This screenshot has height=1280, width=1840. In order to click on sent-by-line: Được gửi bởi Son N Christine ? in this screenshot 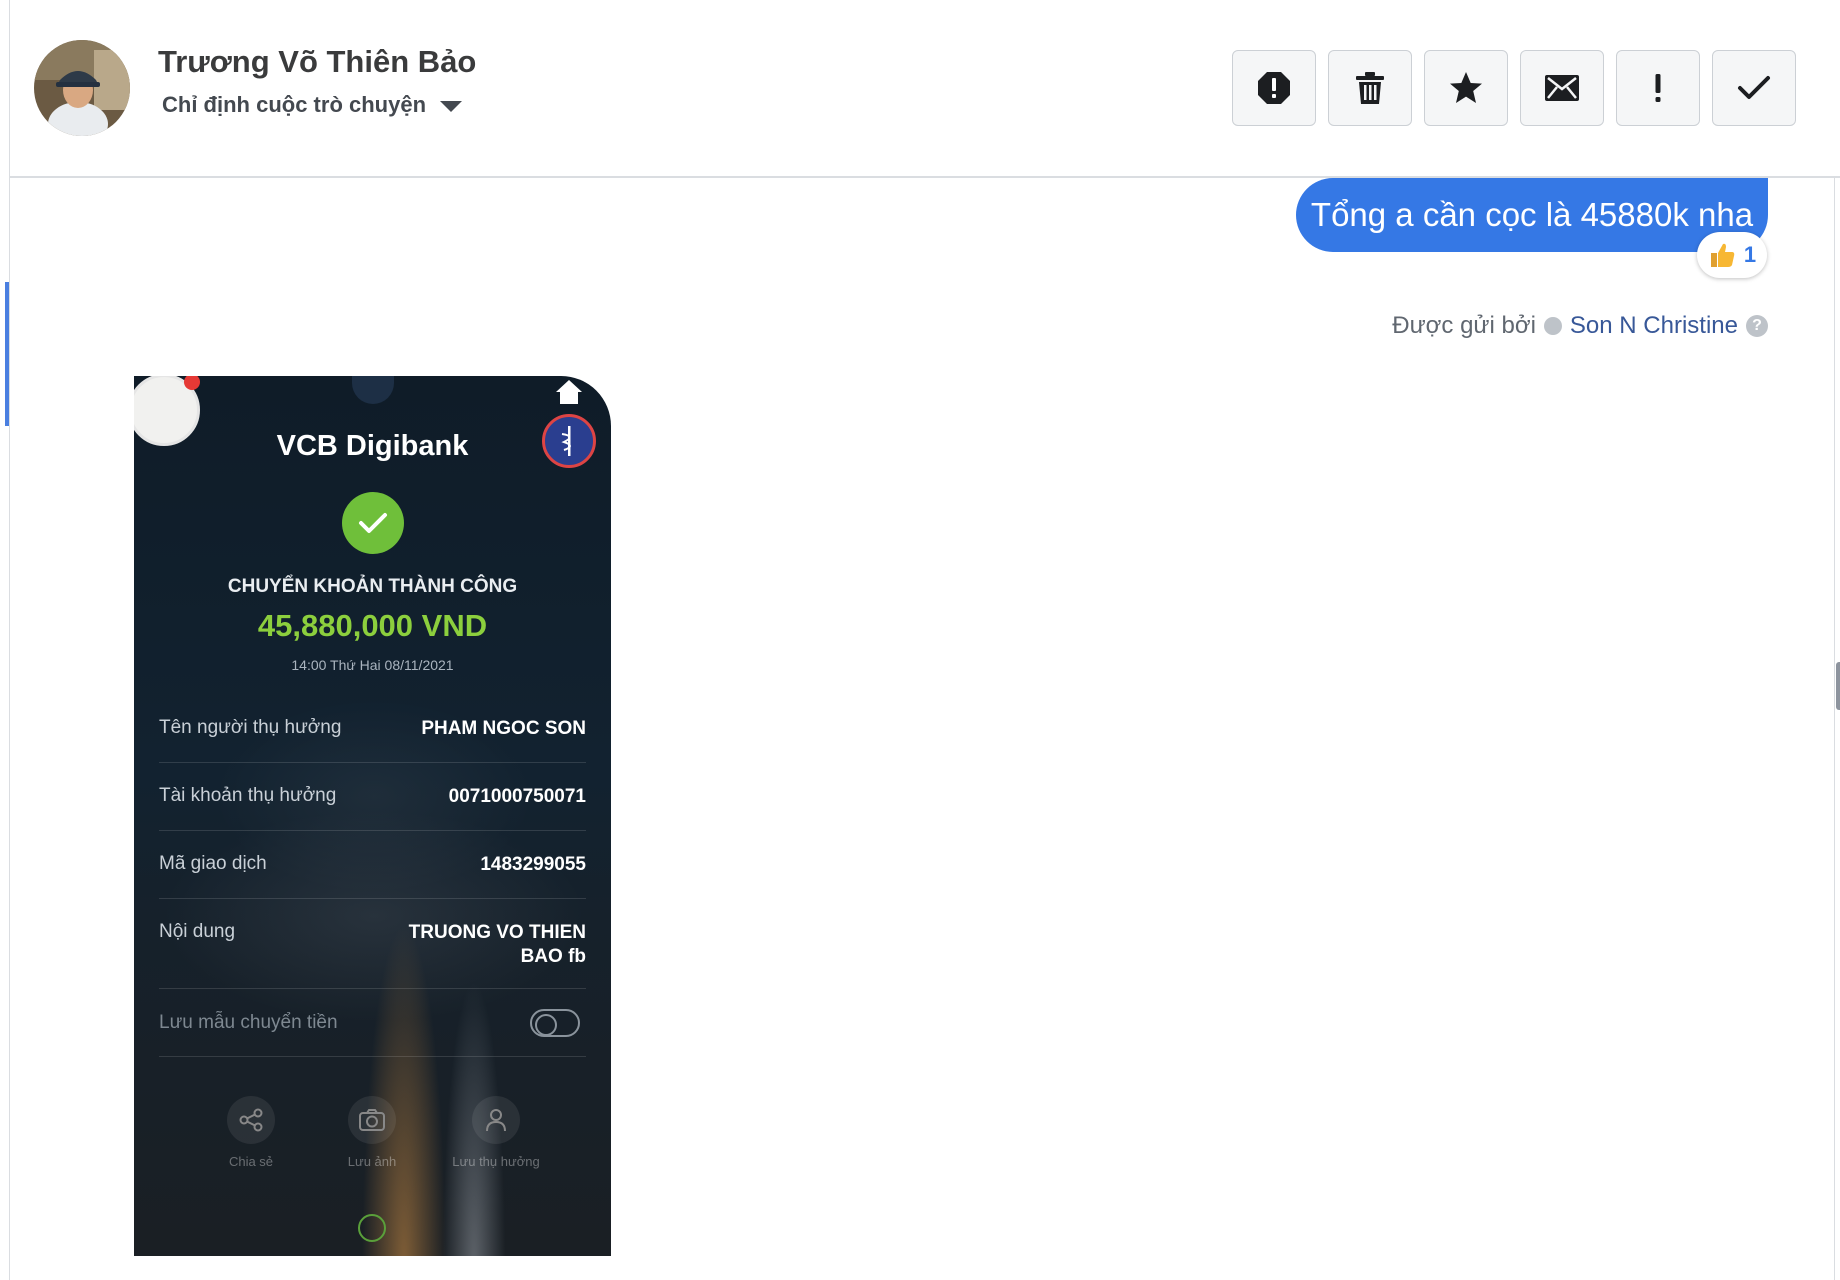, I will do `click(1579, 326)`.